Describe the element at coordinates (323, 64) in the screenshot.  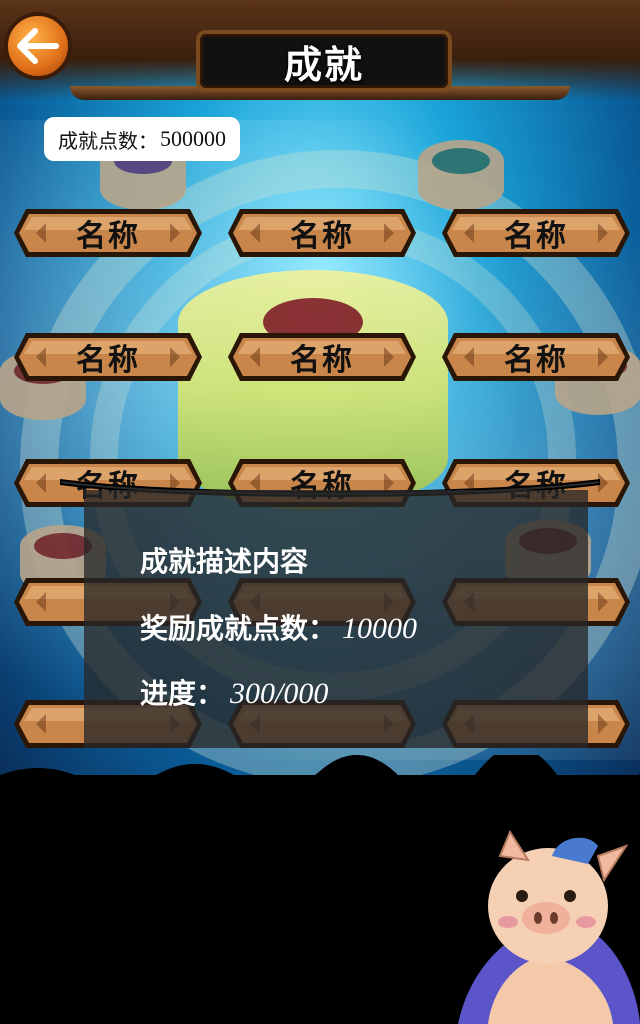
I see `page-title: 成就` at that location.